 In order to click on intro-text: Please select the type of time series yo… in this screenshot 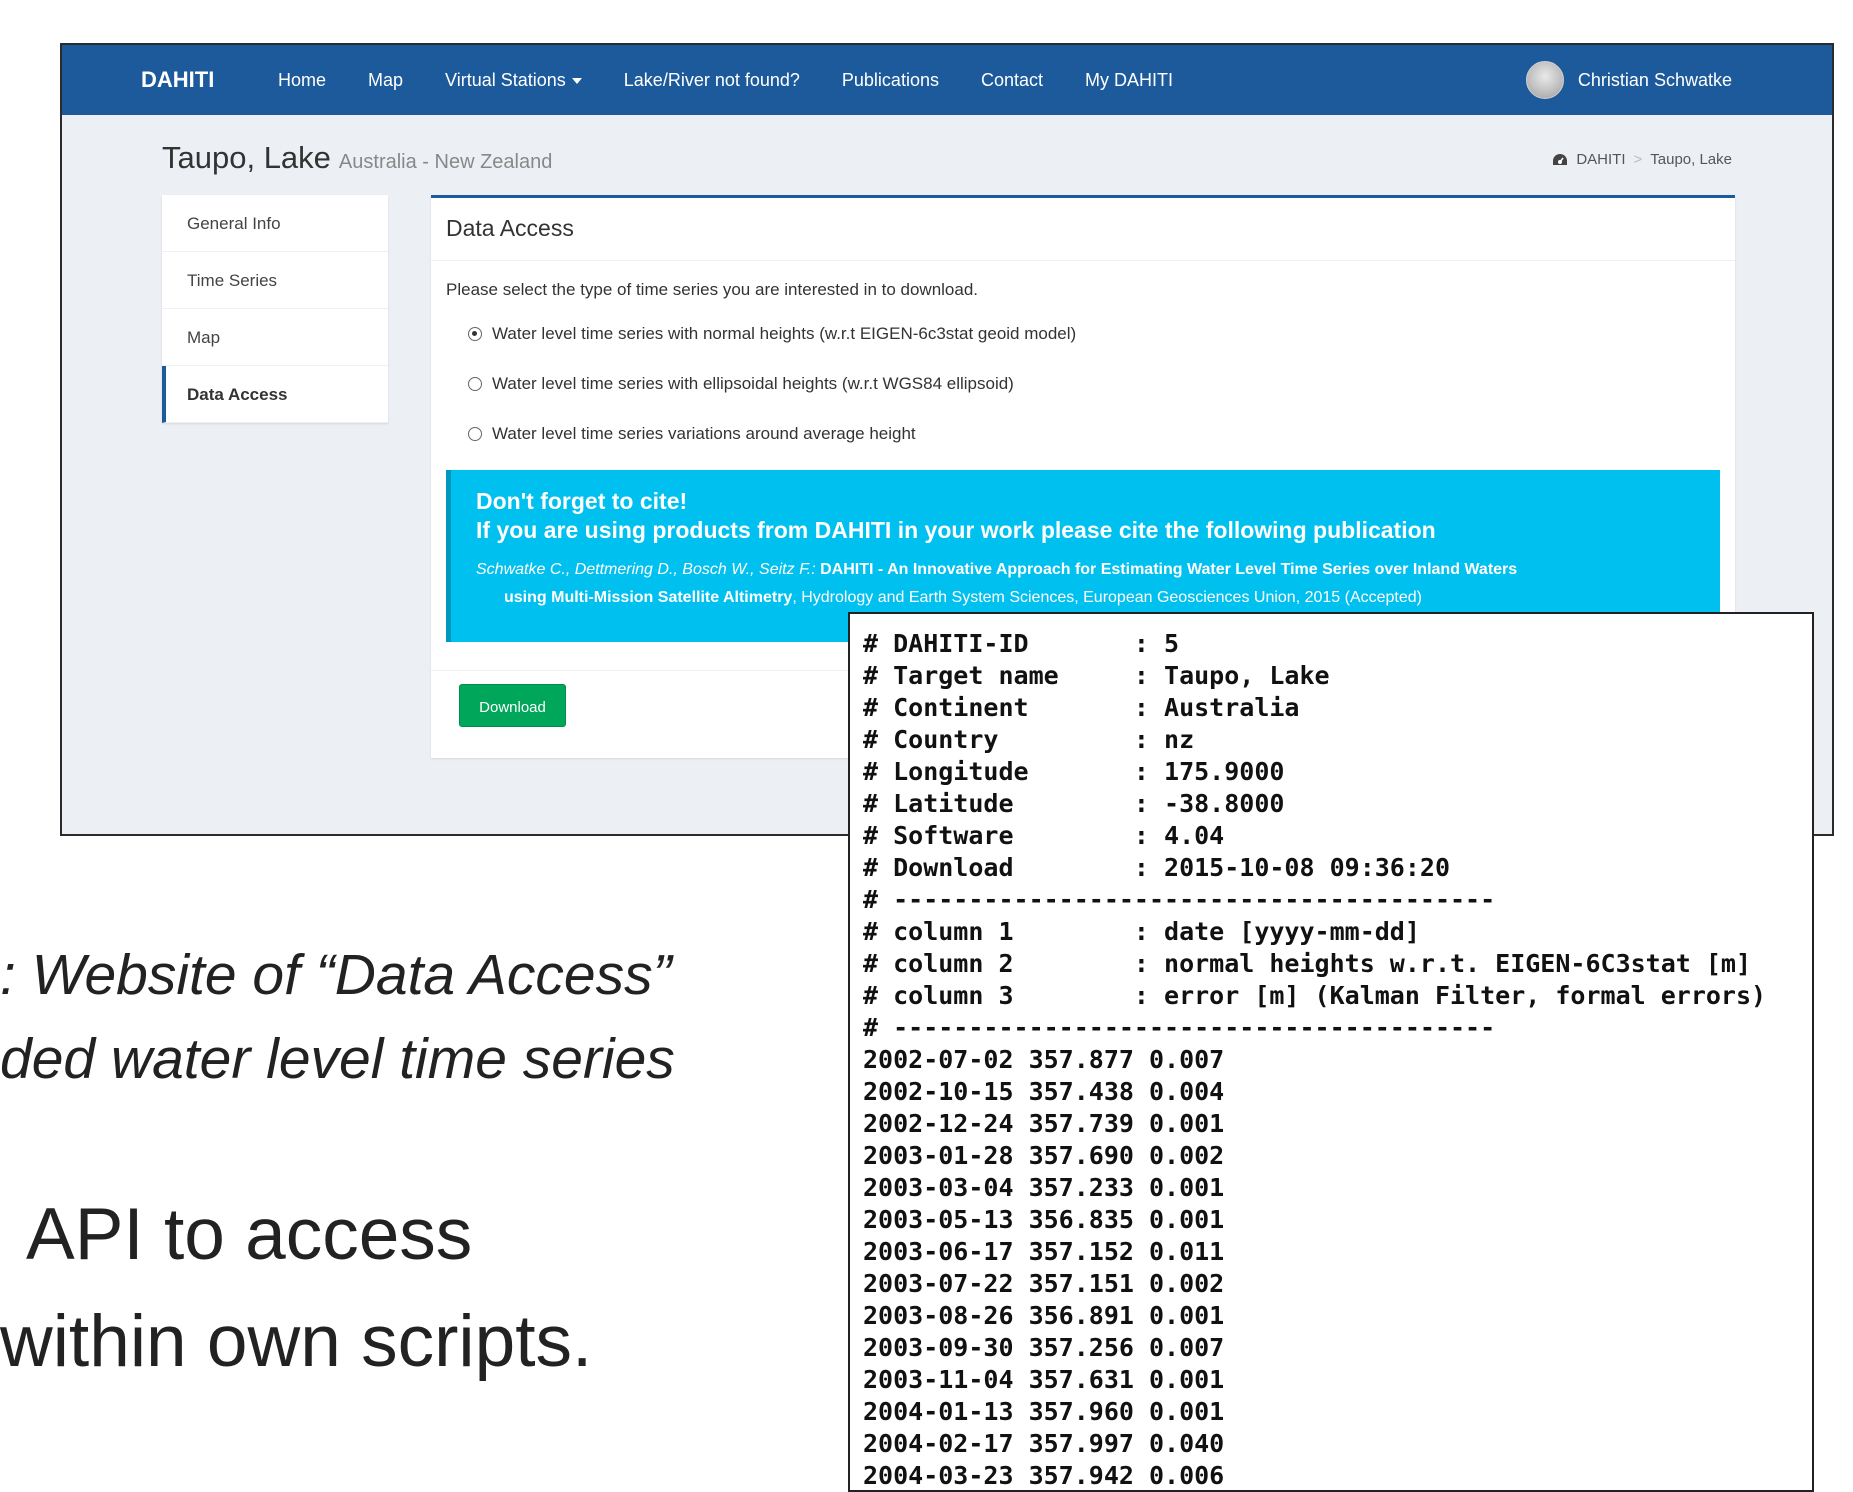, I will do `click(712, 289)`.